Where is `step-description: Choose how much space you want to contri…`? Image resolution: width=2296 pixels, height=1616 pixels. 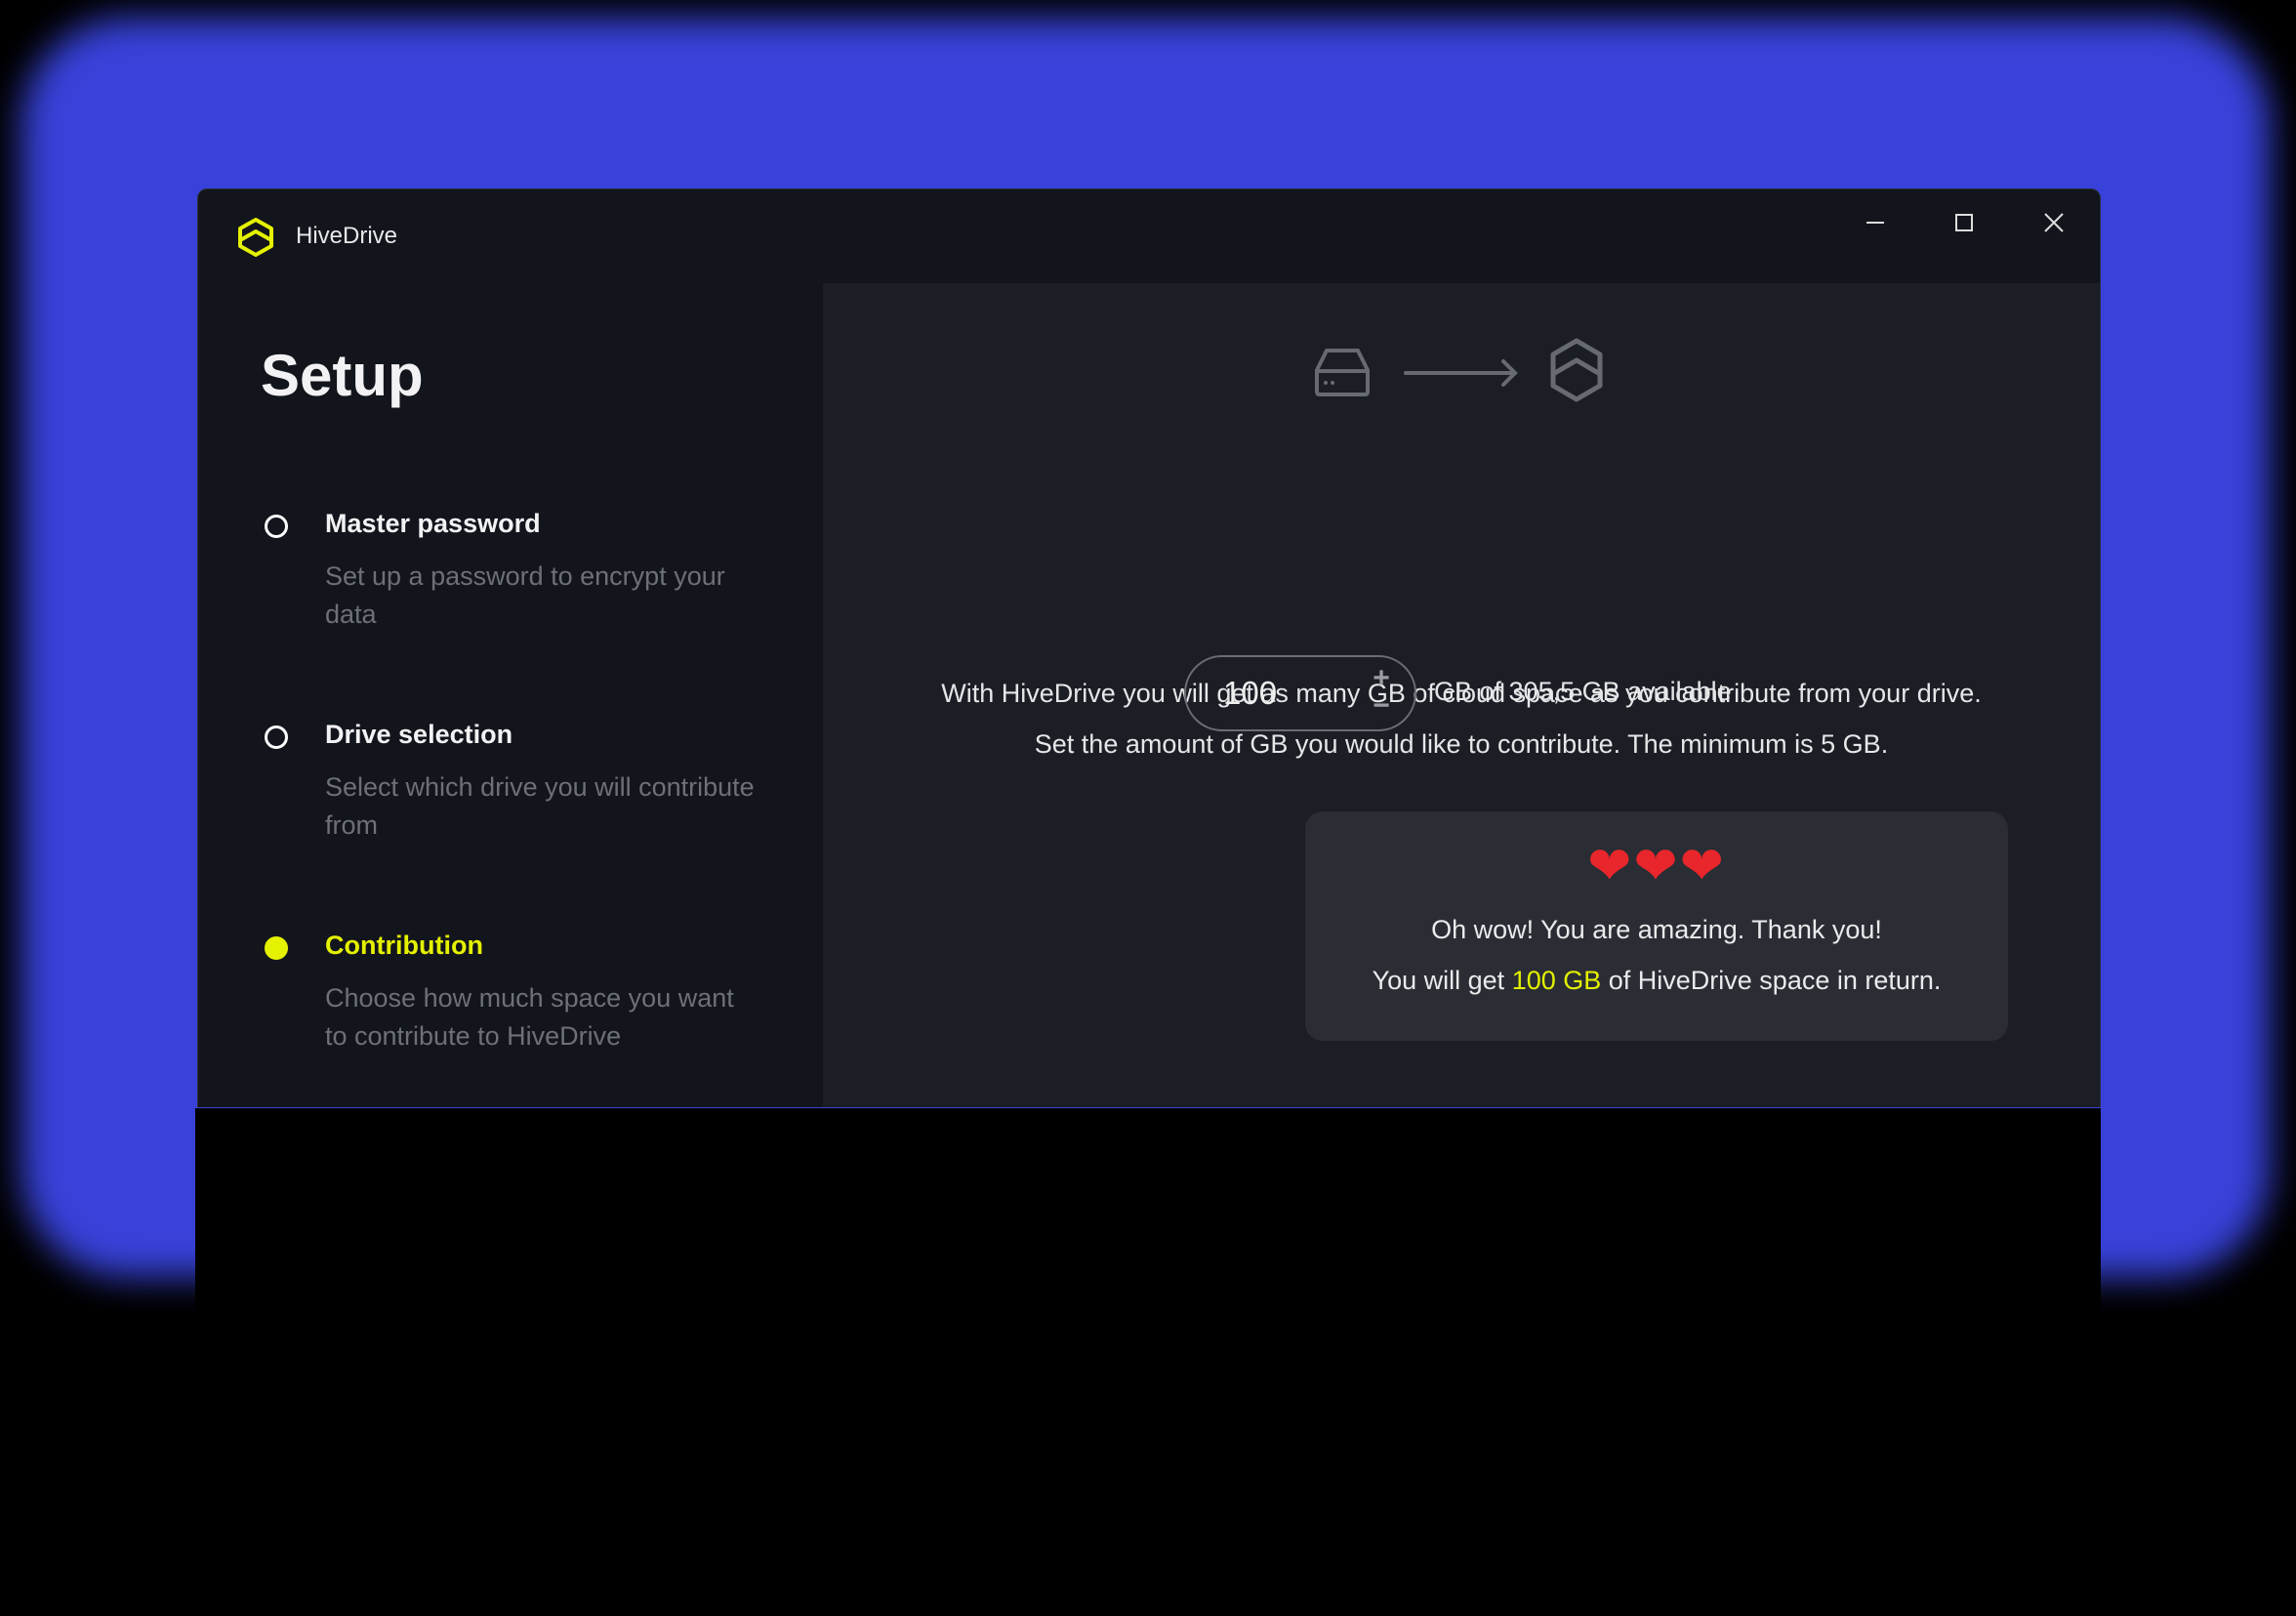
step-description: Choose how much space you want to contri… is located at coordinates (529, 1017).